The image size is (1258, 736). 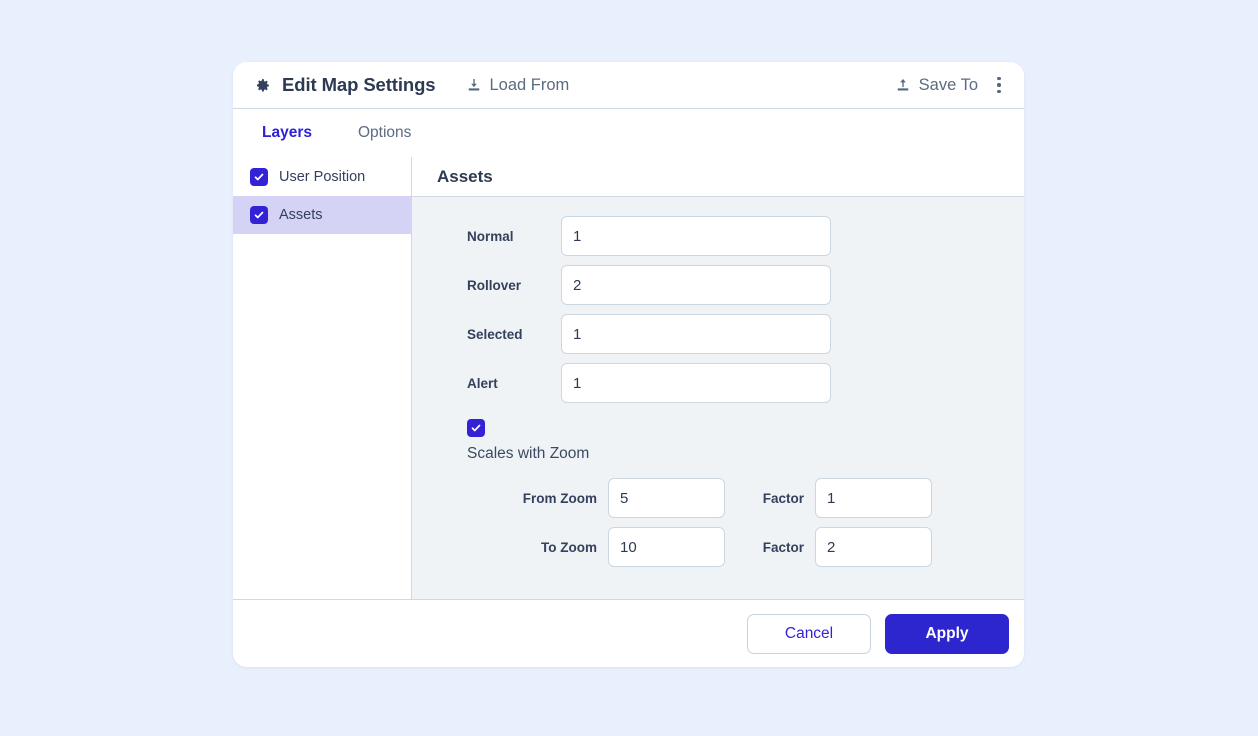 I want to click on tab-bar: Layers Options, so click(x=628, y=133).